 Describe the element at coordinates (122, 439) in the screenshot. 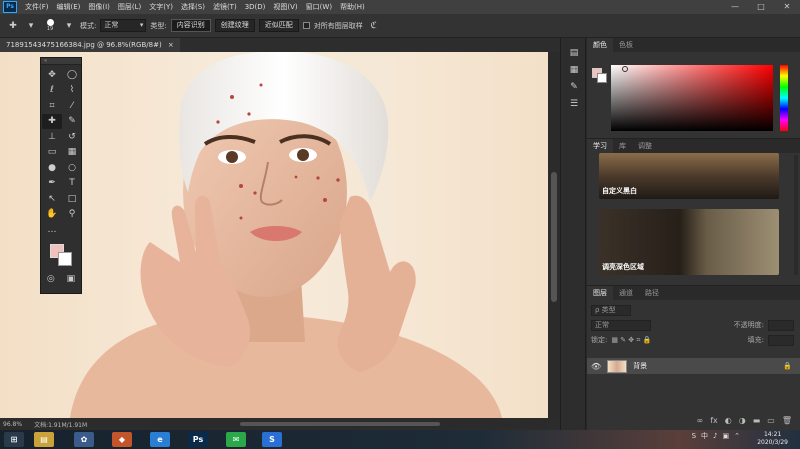

I see `app-tools-icon: ◆` at that location.